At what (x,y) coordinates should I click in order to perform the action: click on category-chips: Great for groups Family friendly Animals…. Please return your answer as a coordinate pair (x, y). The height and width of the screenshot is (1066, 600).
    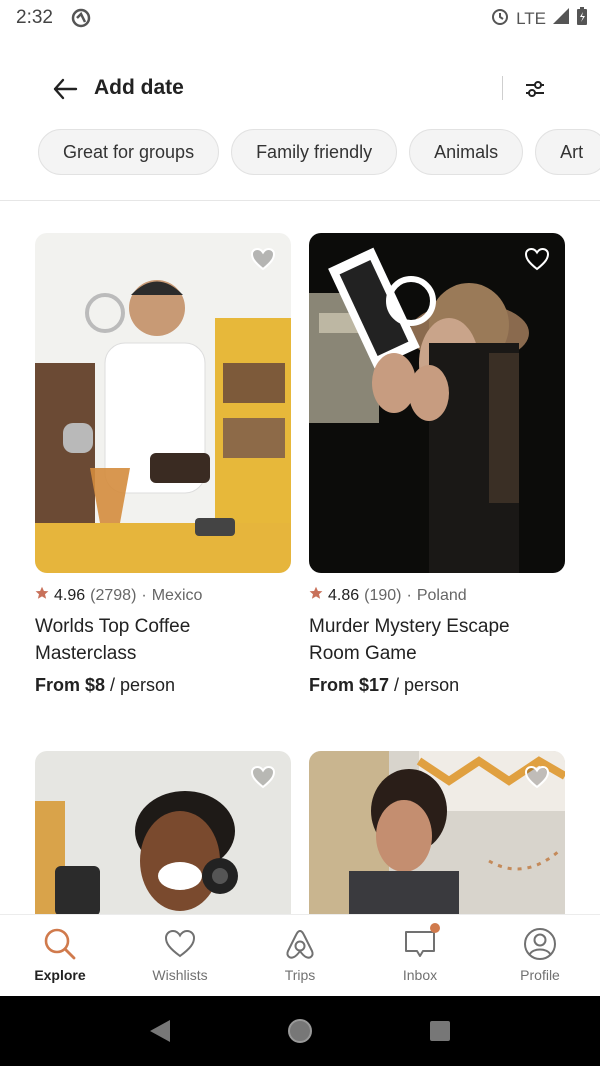
    Looking at the image, I should click on (319, 152).